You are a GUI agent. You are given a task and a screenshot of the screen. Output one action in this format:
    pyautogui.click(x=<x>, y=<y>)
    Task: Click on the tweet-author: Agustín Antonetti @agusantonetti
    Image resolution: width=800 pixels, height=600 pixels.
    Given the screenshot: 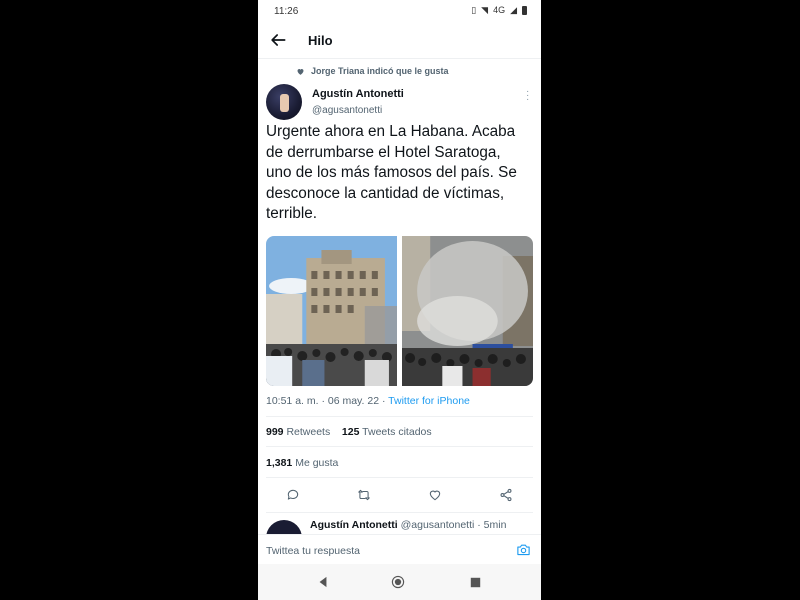 What is the action you would take?
    pyautogui.click(x=358, y=102)
    